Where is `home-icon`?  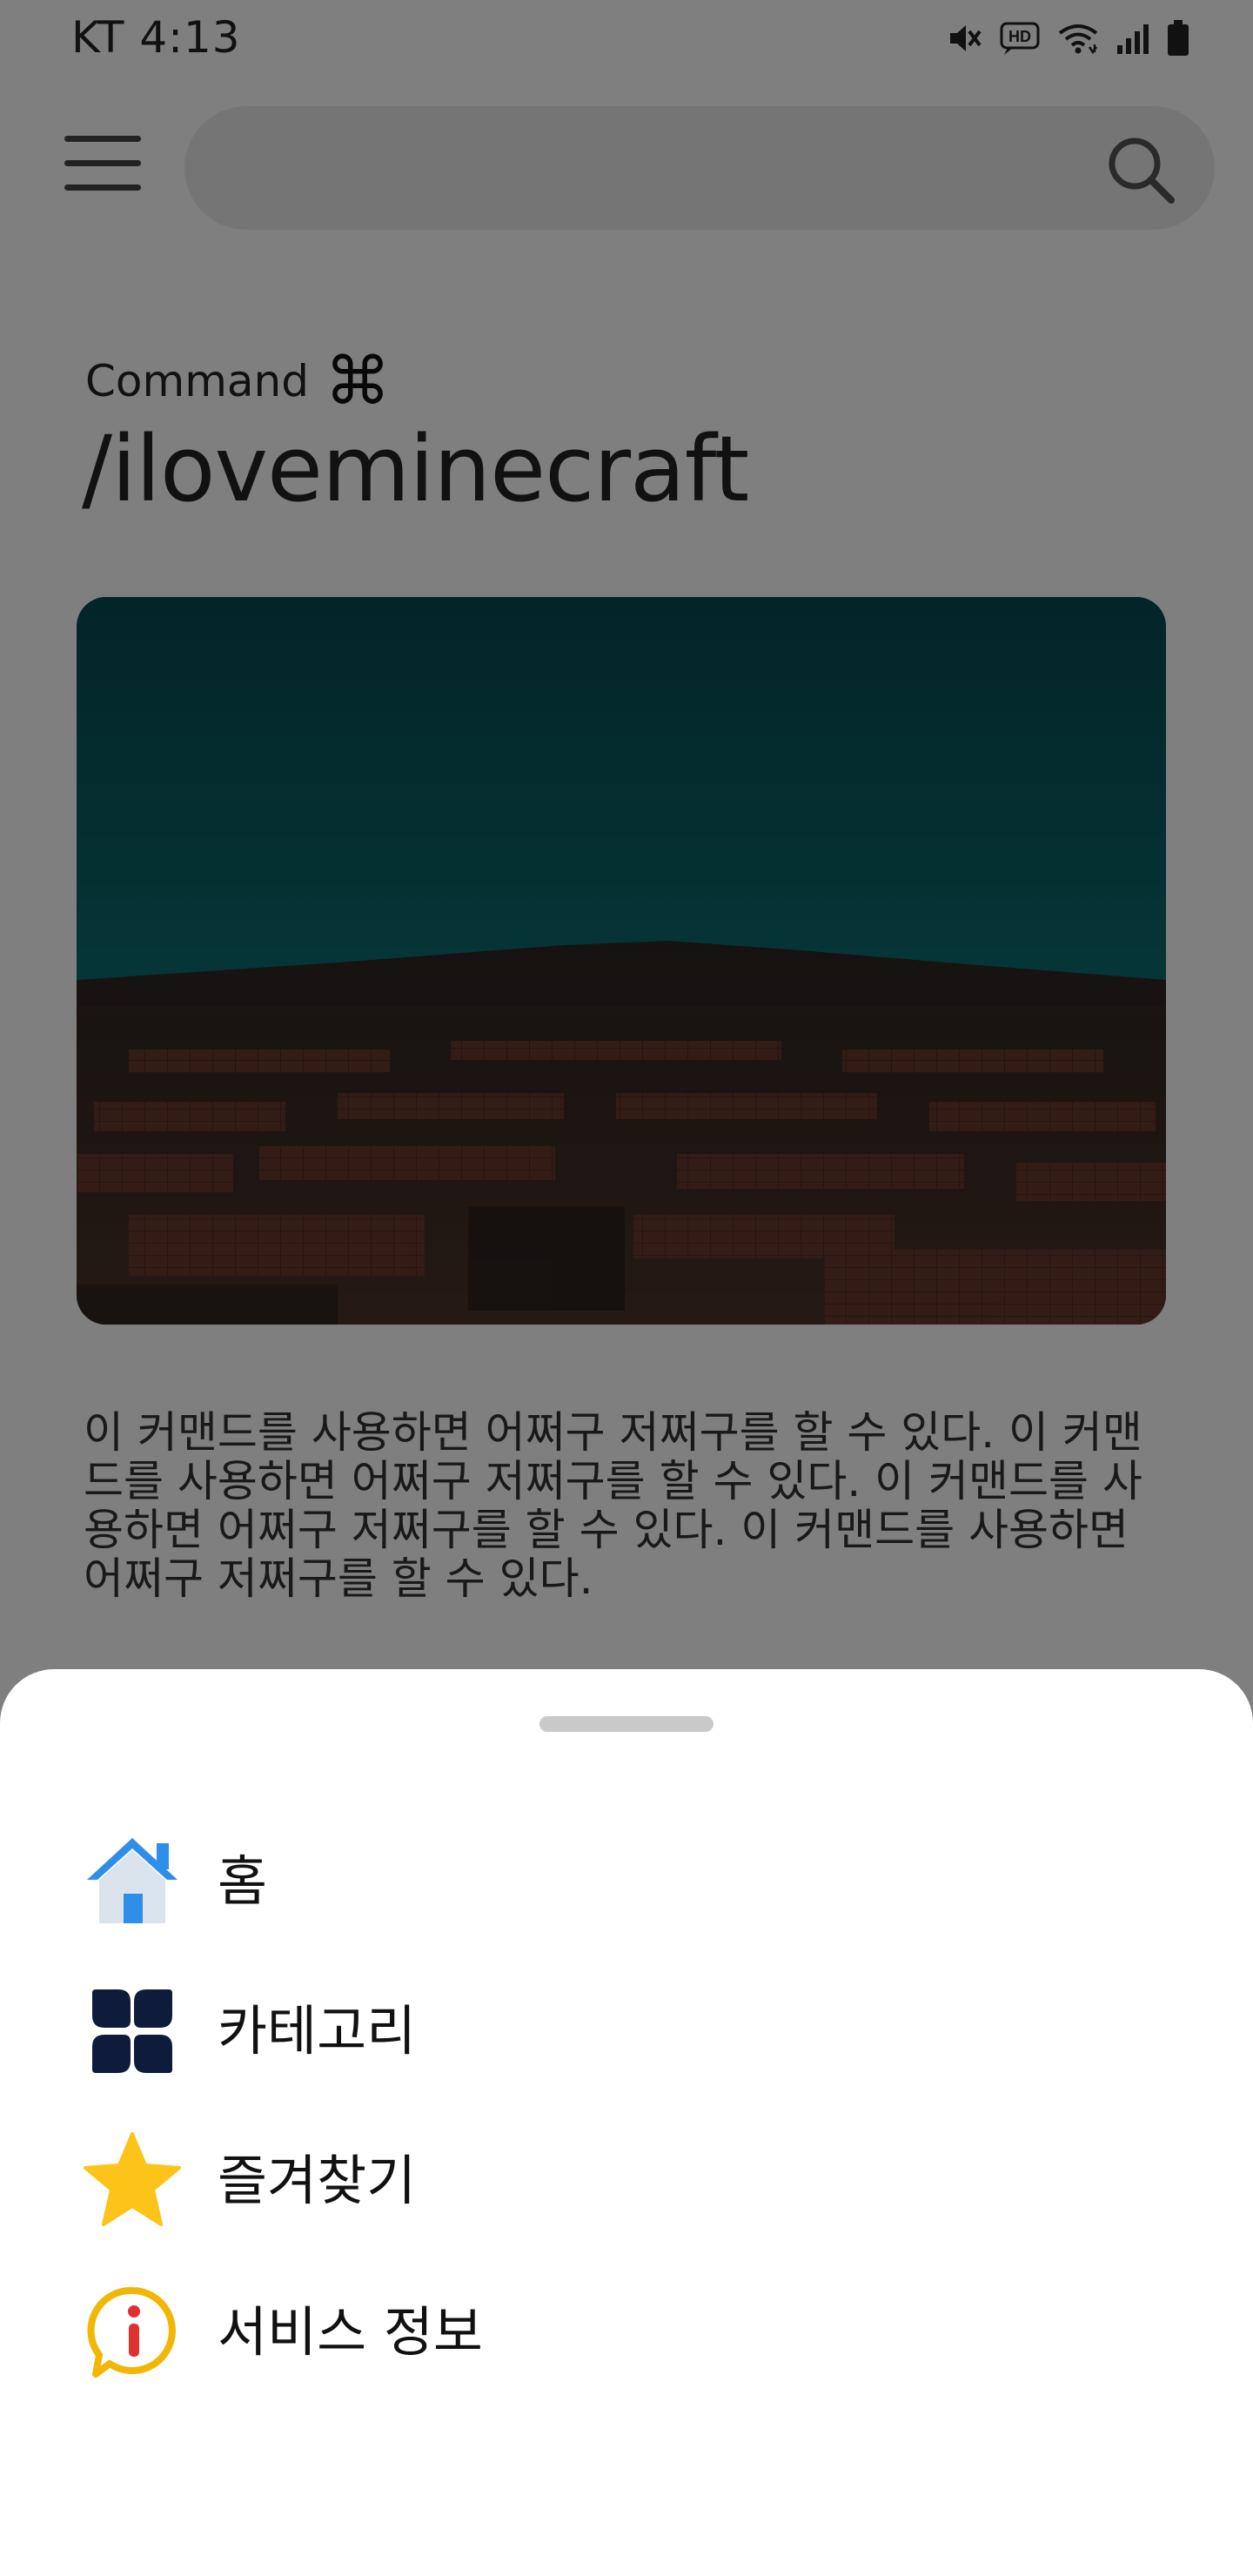 home-icon is located at coordinates (132, 1880).